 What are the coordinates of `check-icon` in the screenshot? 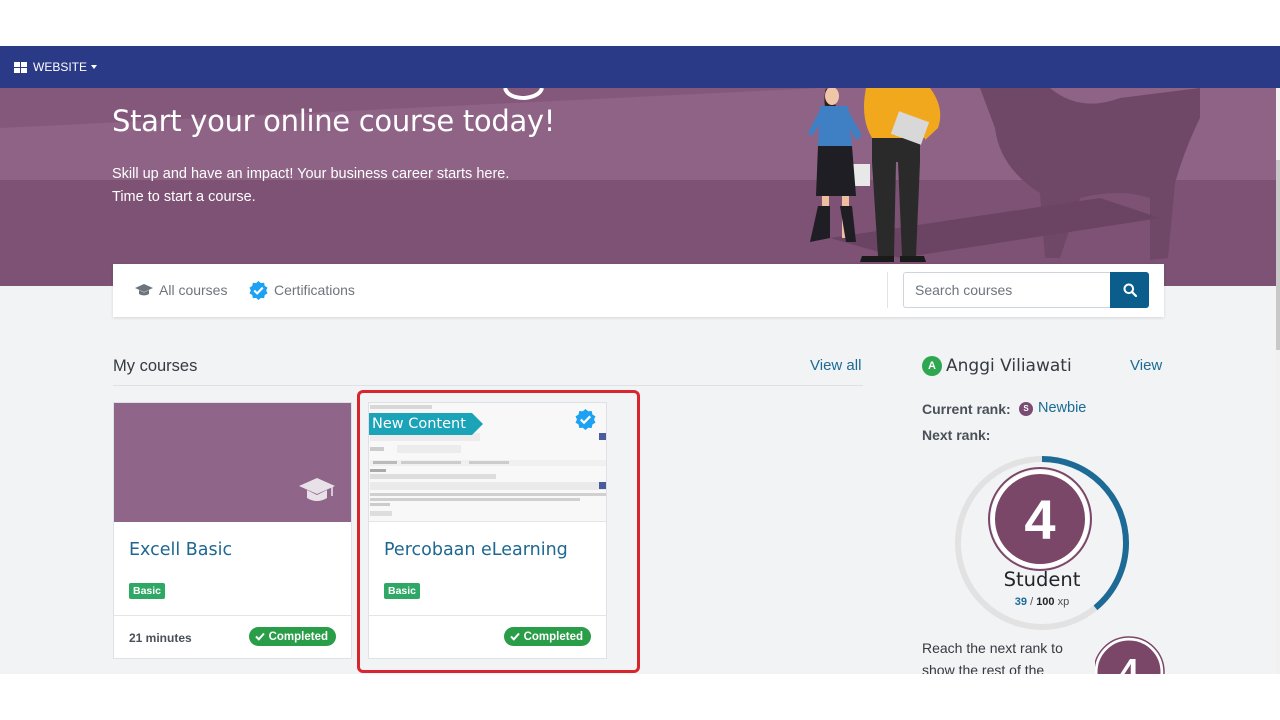 It's located at (259, 636).